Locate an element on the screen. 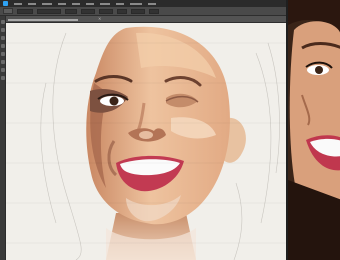 This screenshot has height=260, width=340. close-icon: × is located at coordinates (100, 19).